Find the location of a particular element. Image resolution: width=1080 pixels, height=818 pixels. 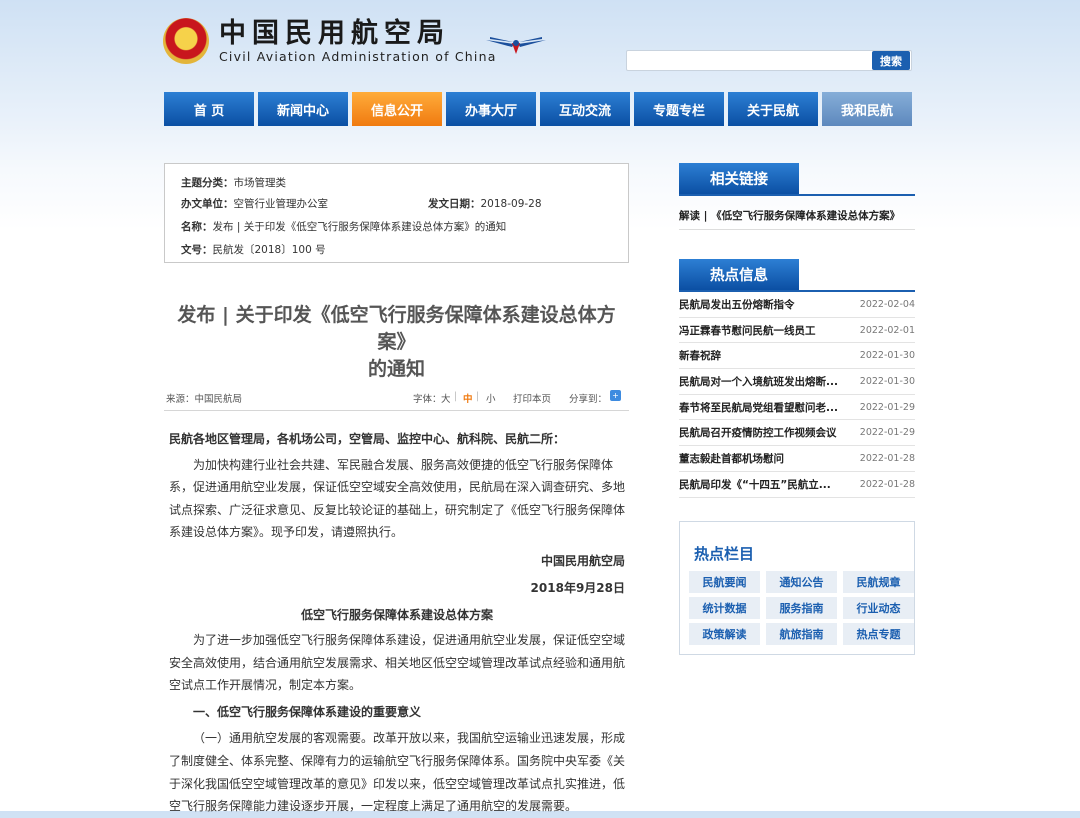

column-link: 民航规章 is located at coordinates (878, 582).